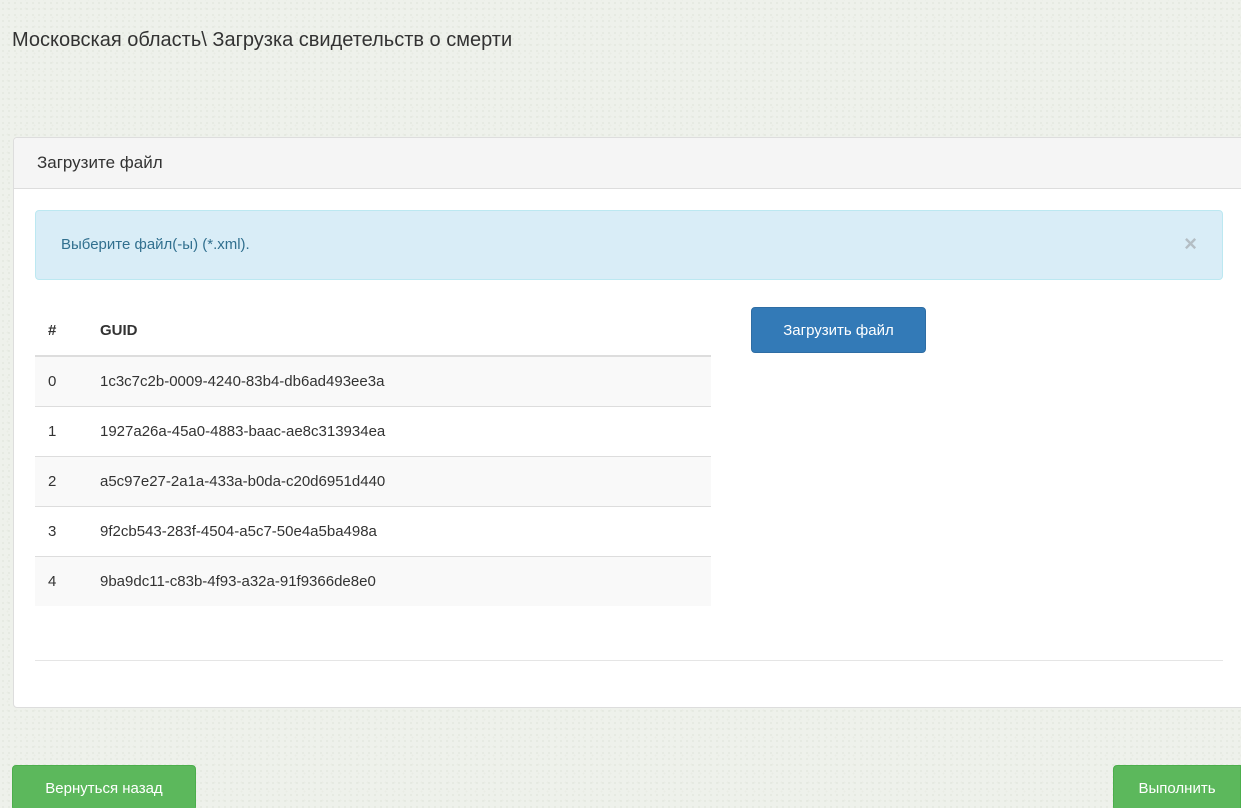  I want to click on row-guid: a5c97e27-2a1a-433a-b0da-c20d6951d440, so click(405, 480).